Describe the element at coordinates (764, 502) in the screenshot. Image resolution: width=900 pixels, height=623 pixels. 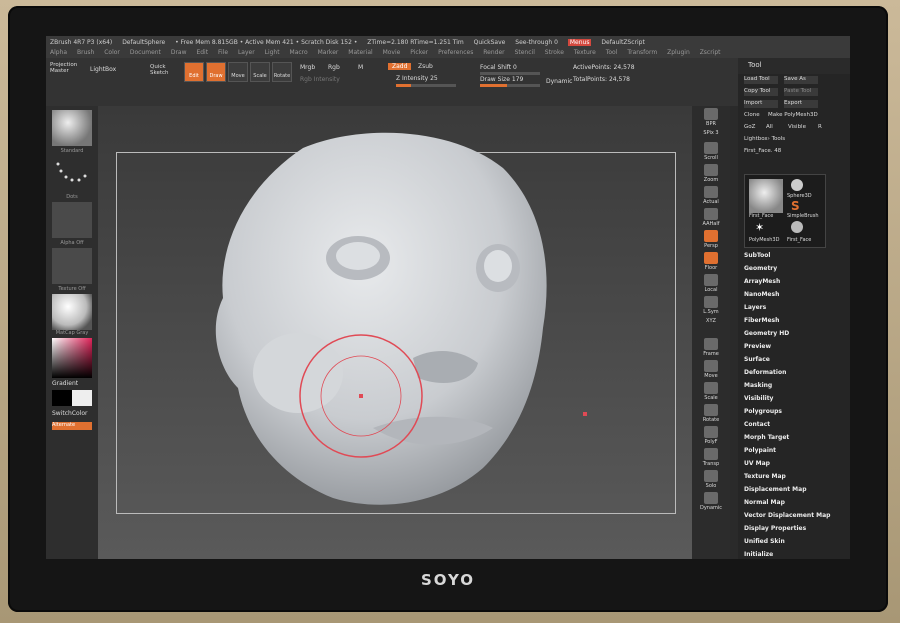
I see `normal-map-section: Normal Map` at that location.